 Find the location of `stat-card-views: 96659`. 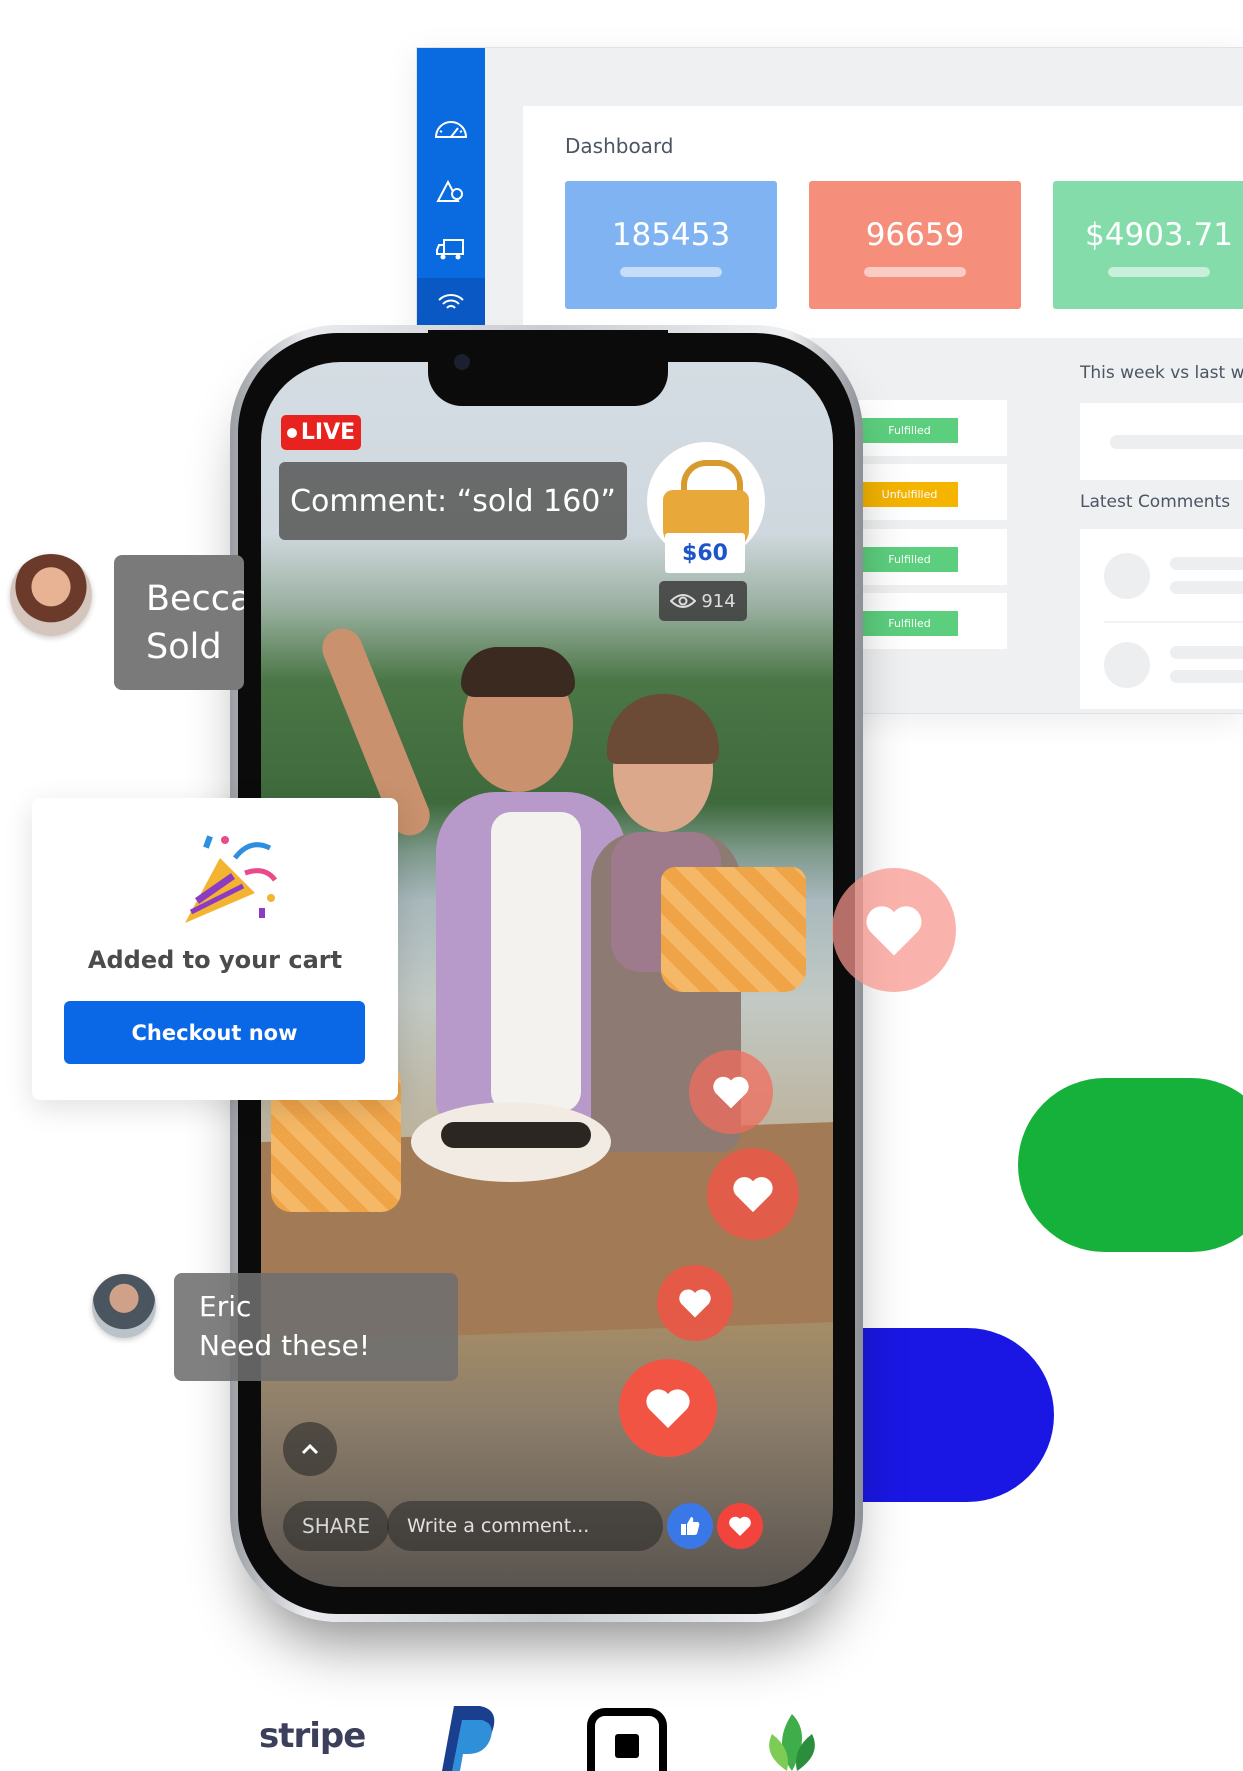

stat-card-views: 96659 is located at coordinates (915, 245).